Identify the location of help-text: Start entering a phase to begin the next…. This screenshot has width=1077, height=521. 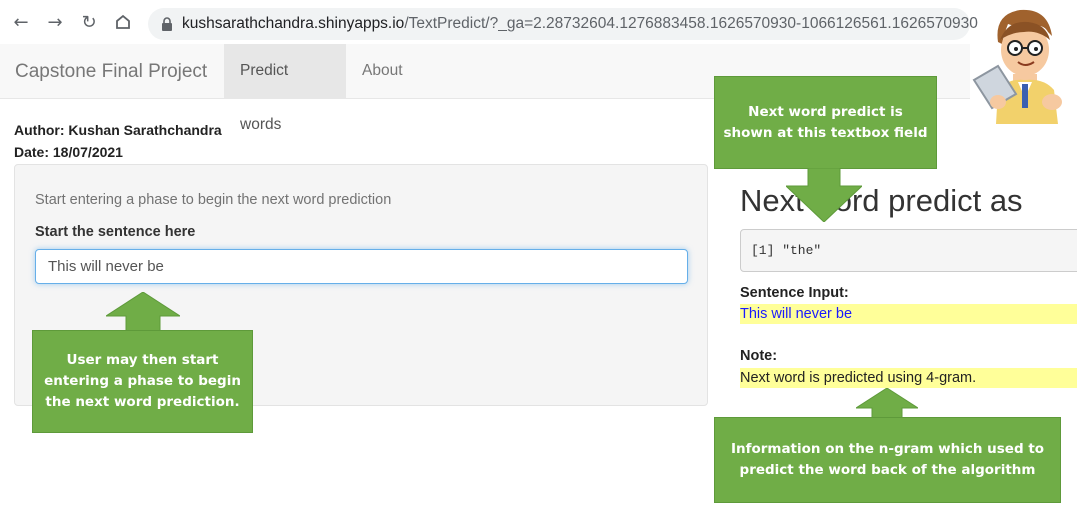
(213, 200).